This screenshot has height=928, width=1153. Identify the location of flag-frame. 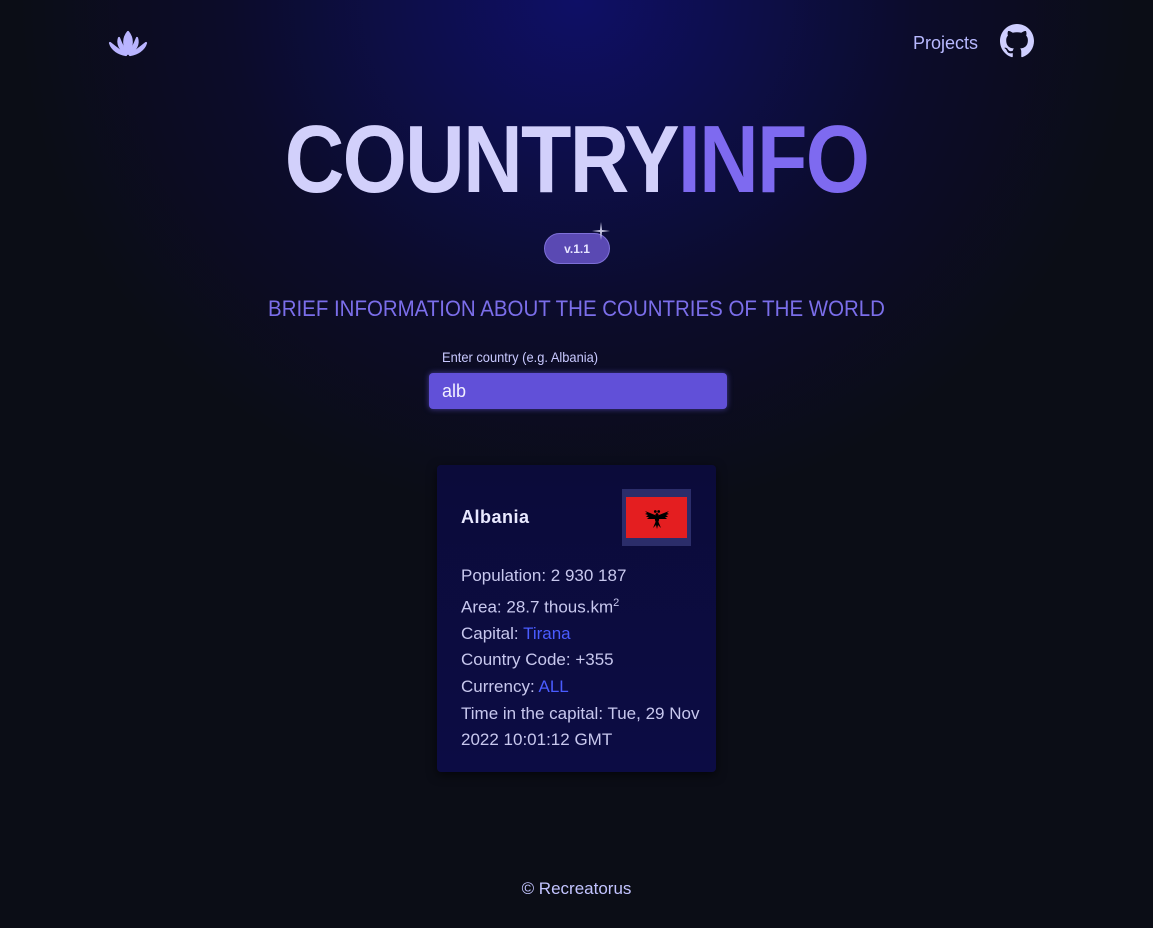
(656, 517).